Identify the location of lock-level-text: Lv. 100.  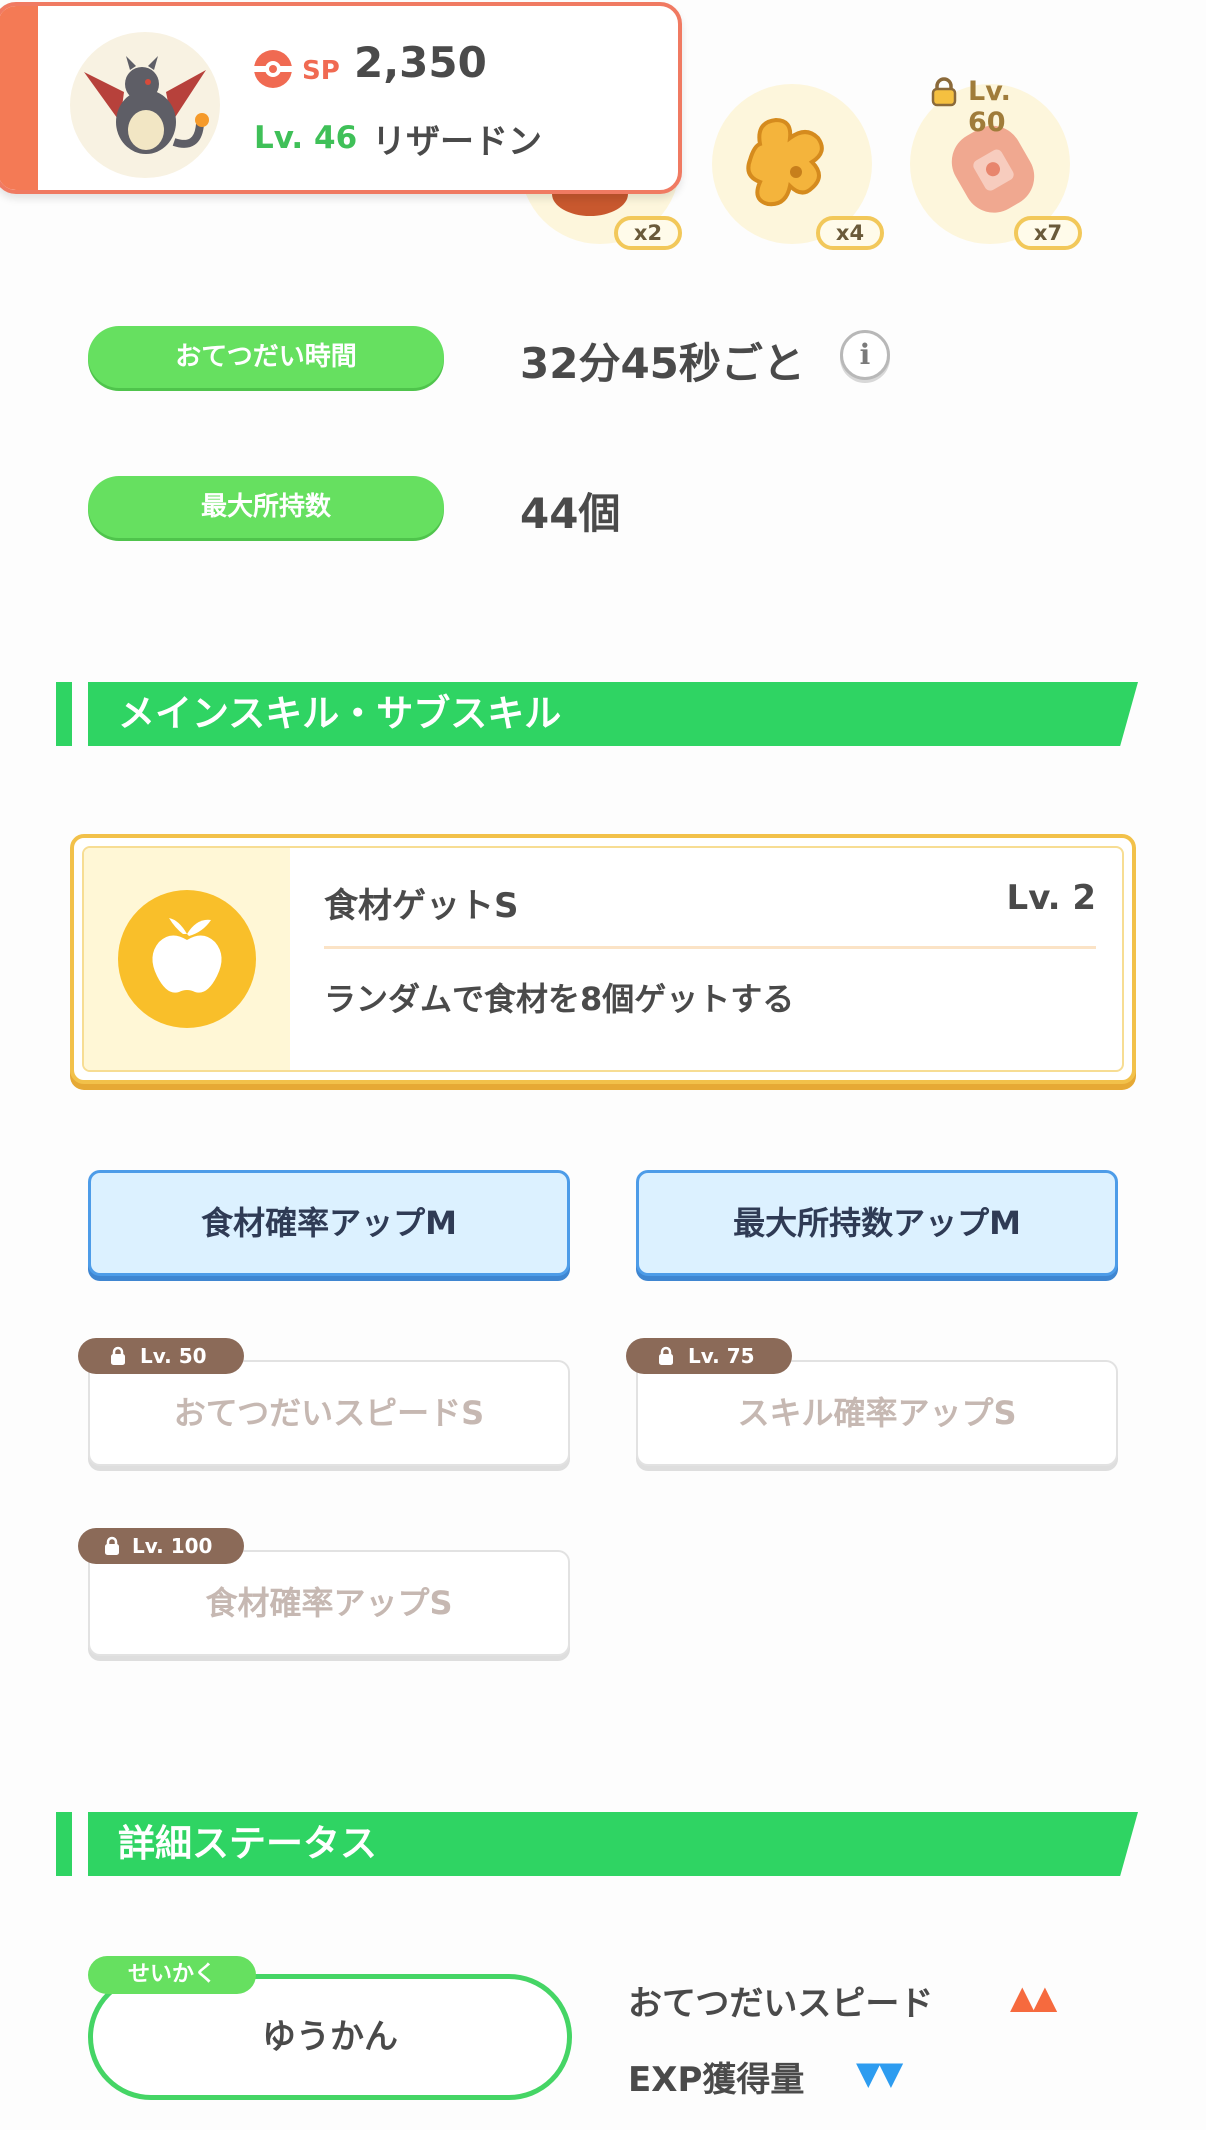
(172, 1546).